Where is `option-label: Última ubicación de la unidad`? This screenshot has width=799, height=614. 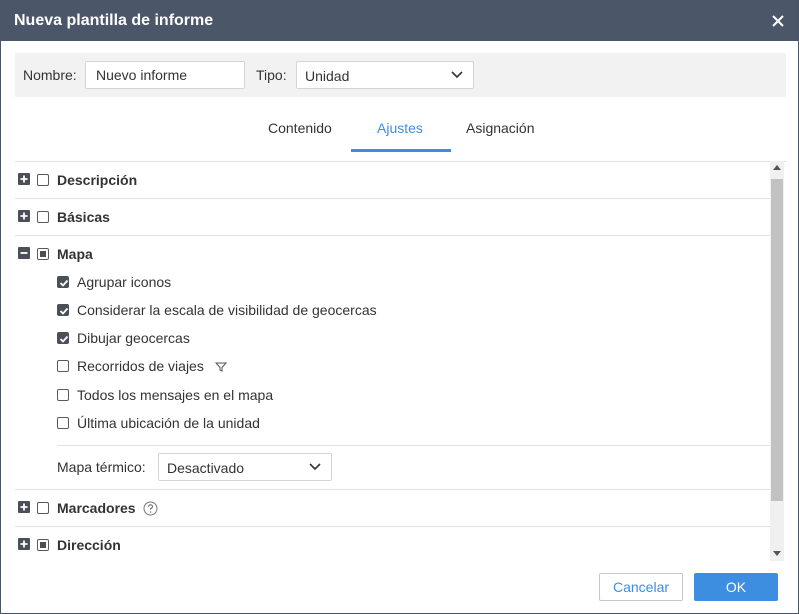
option-label: Última ubicación de la unidad is located at coordinates (168, 423).